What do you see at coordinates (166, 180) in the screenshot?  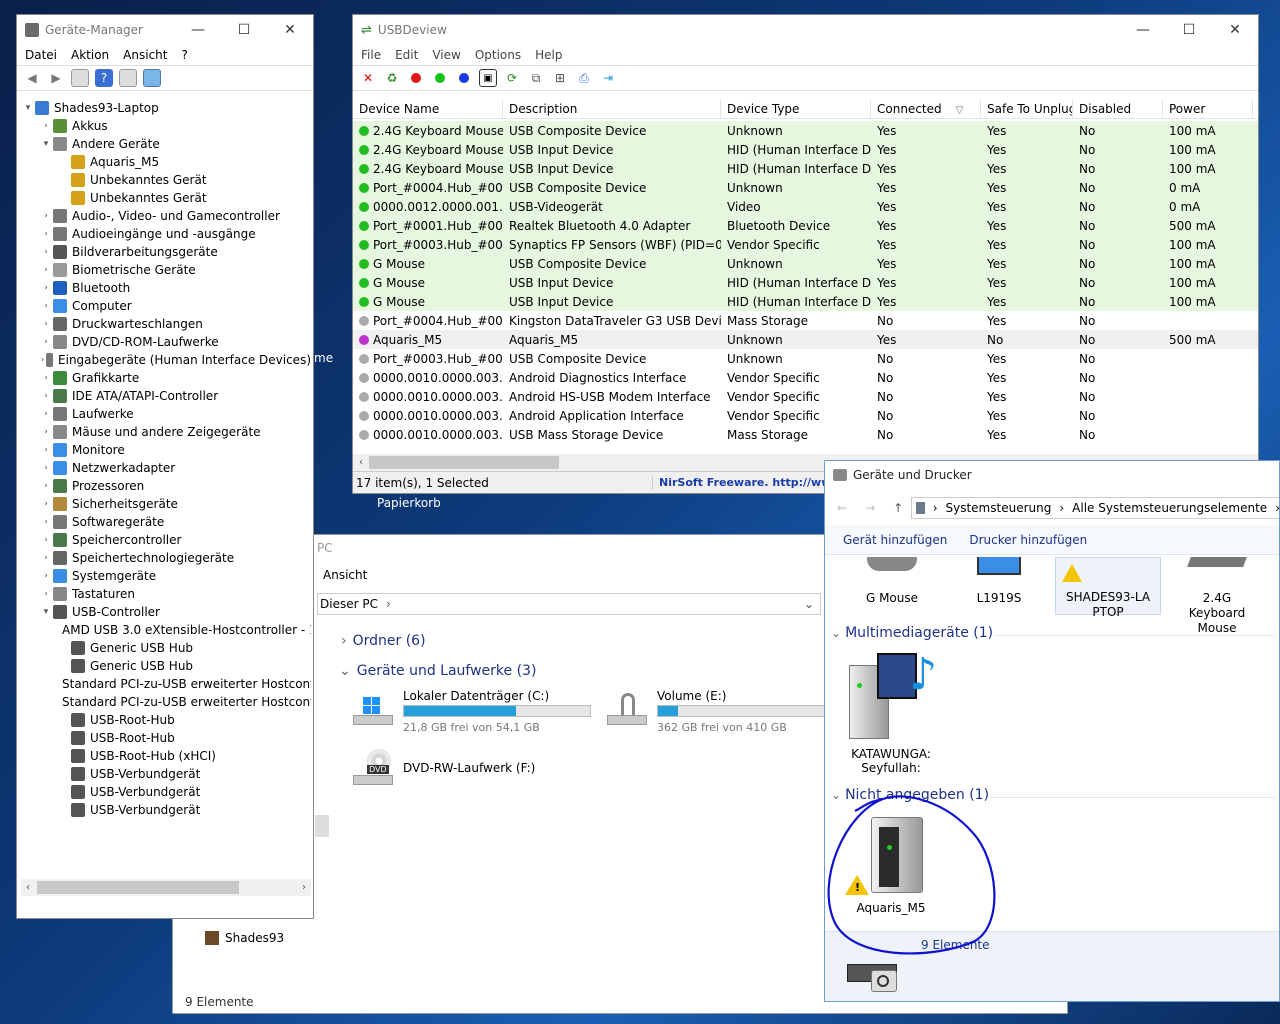 I see `tree-node: Unbekanntes Gerät` at bounding box center [166, 180].